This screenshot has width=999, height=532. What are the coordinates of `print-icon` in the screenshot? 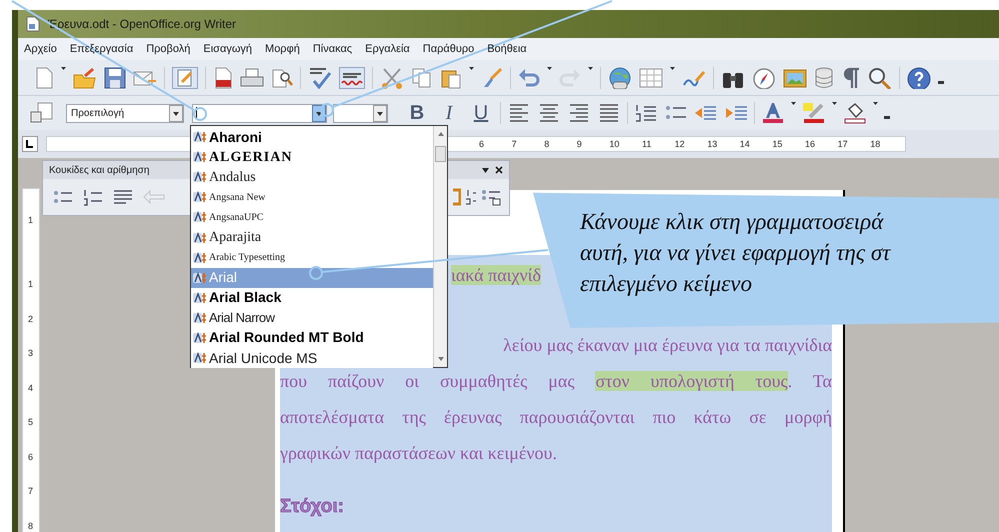 It's located at (252, 77).